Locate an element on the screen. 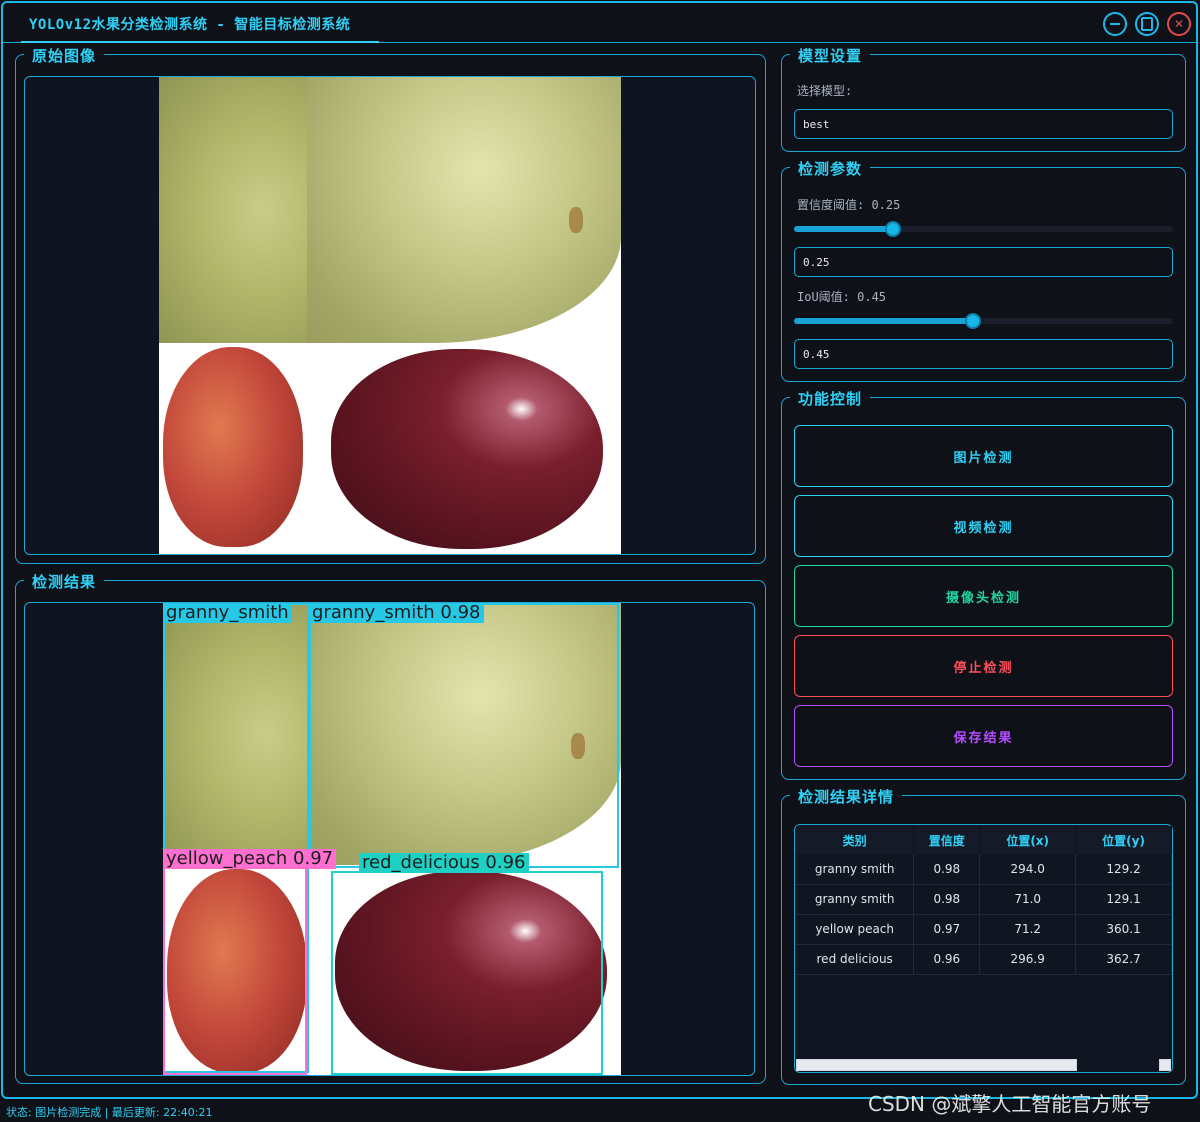 The width and height of the screenshot is (1200, 1122). iou-slider-fill is located at coordinates (883, 321).